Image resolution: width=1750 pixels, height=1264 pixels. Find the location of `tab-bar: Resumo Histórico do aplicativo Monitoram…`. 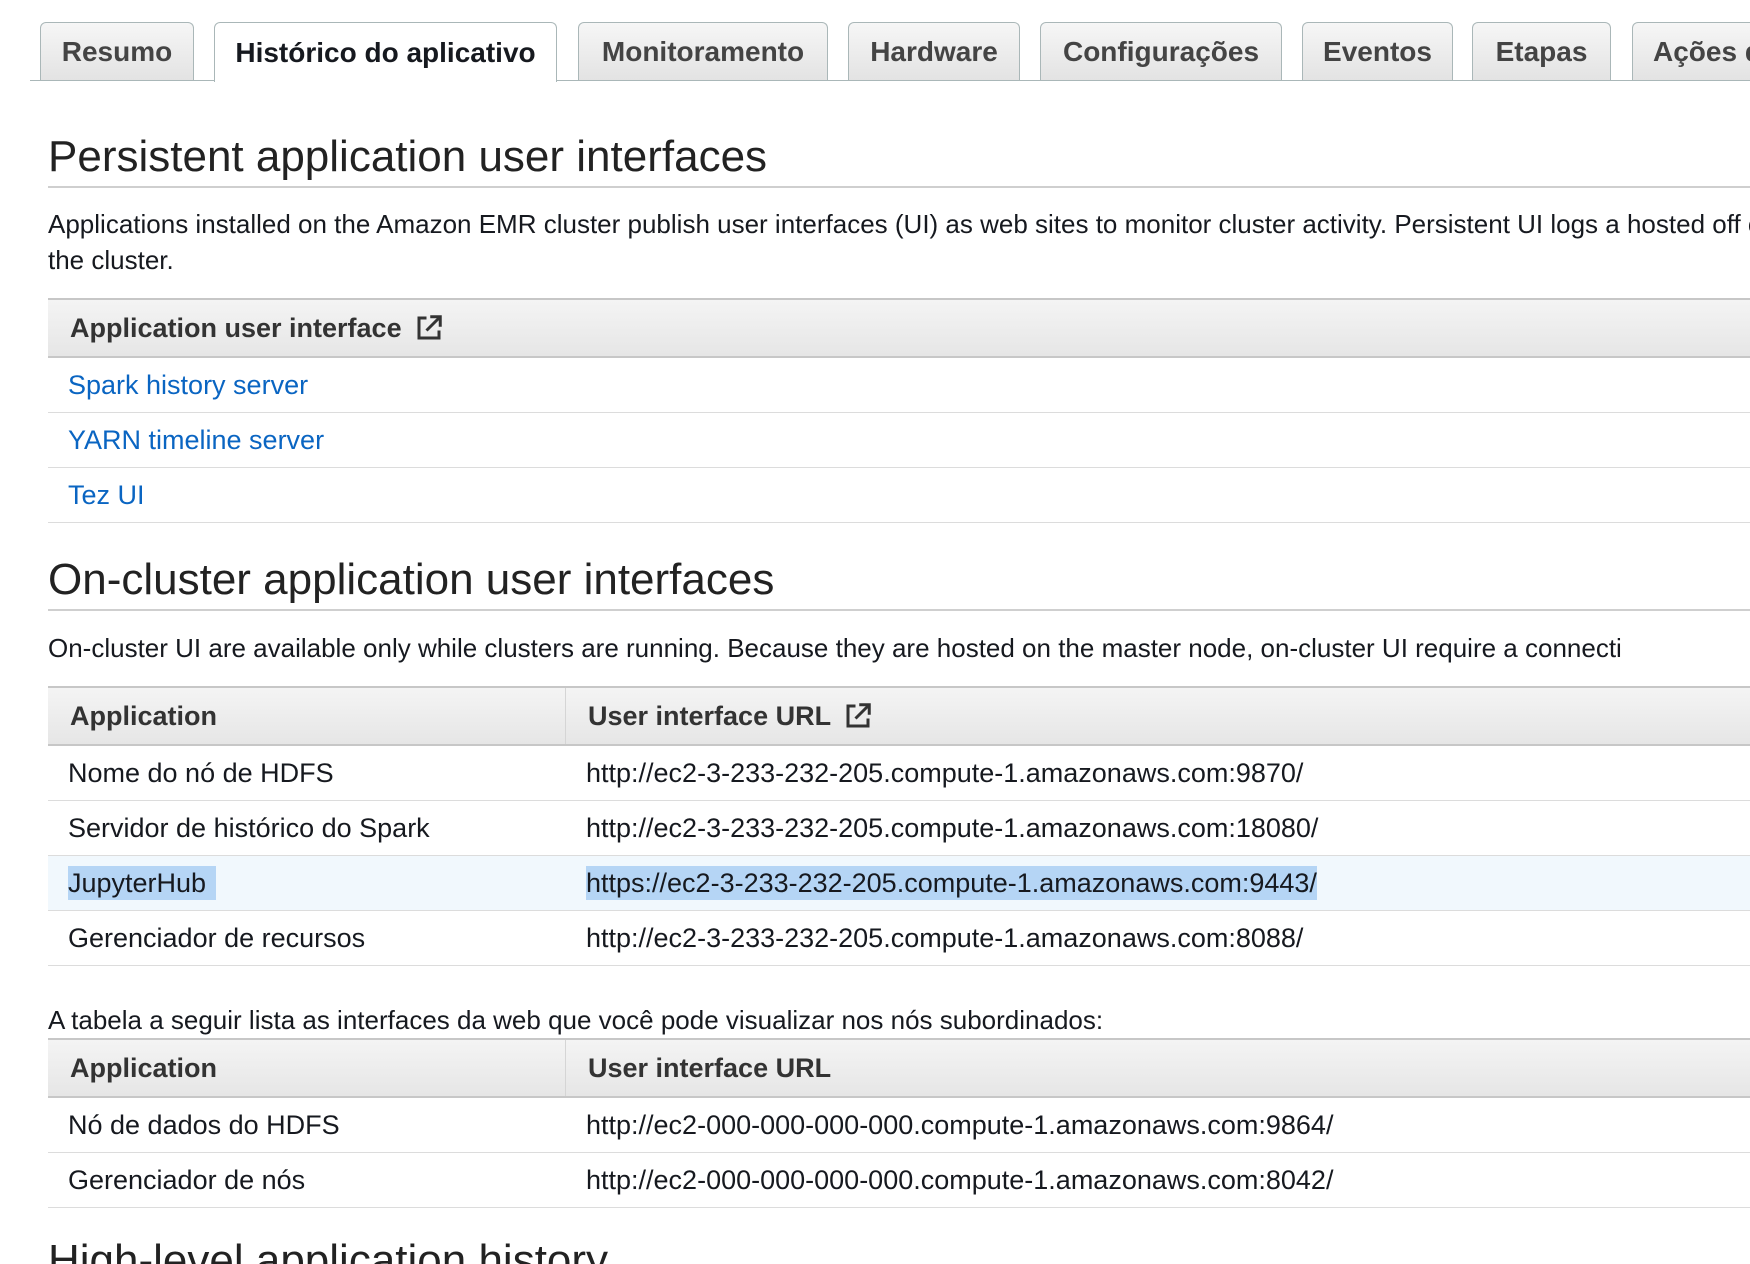

tab-bar: Resumo Histórico do aplicativo Monitoram… is located at coordinates (875, 41).